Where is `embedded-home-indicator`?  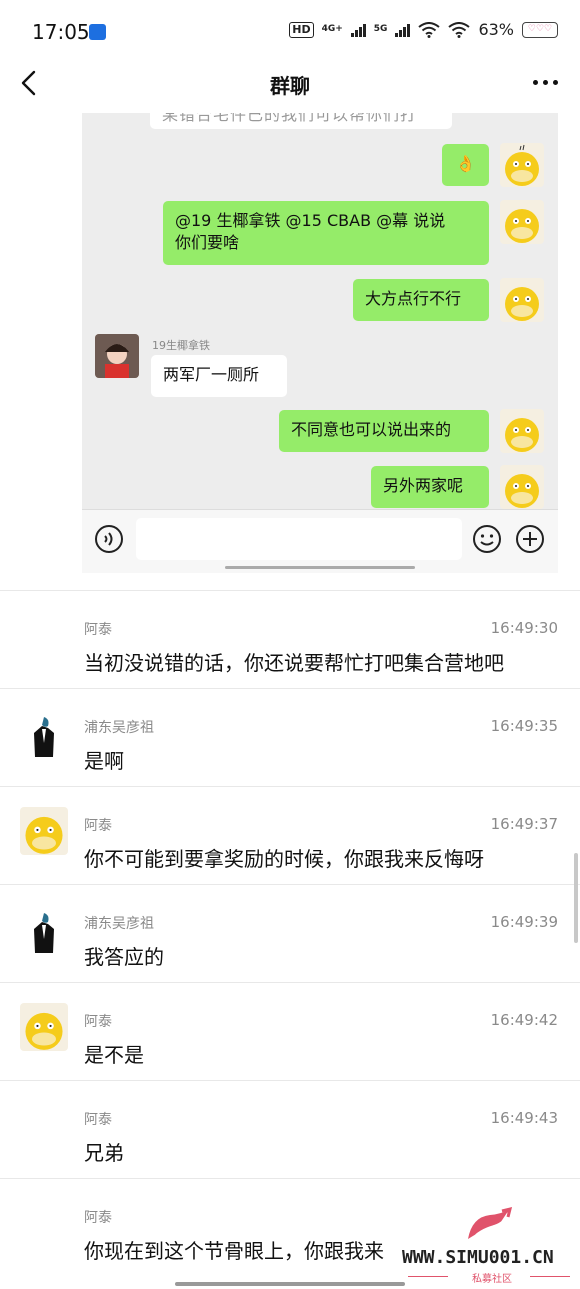 embedded-home-indicator is located at coordinates (320, 567).